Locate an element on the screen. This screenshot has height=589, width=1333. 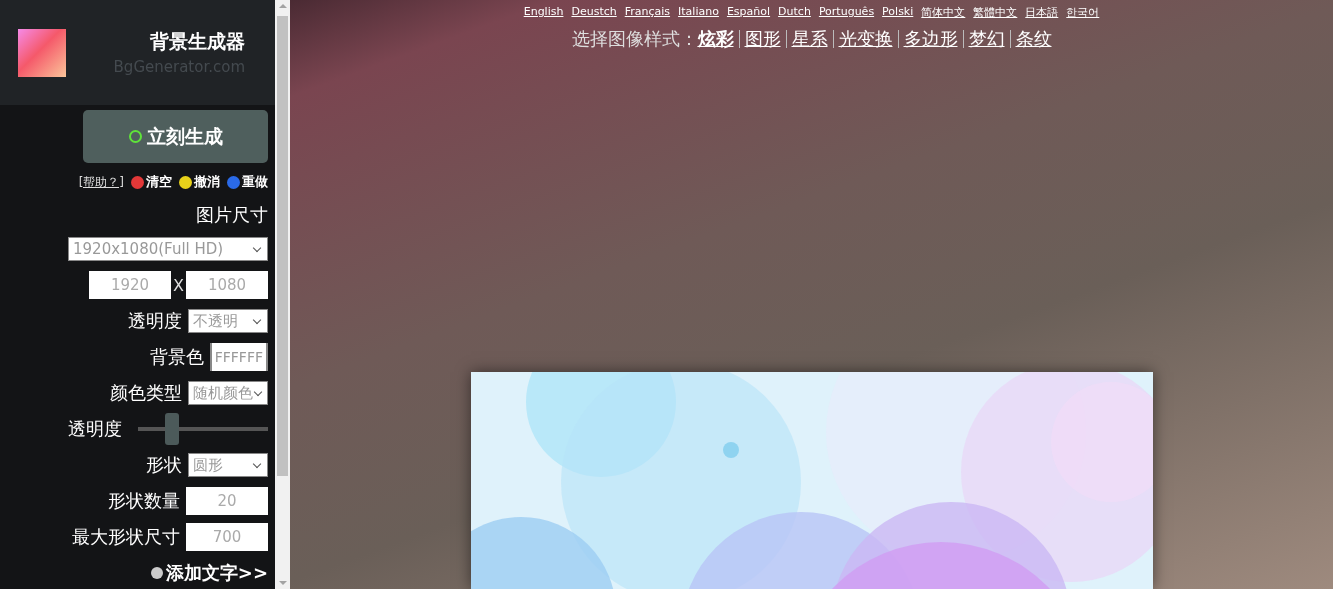
section-title: 图片尺寸 is located at coordinates (232, 215).